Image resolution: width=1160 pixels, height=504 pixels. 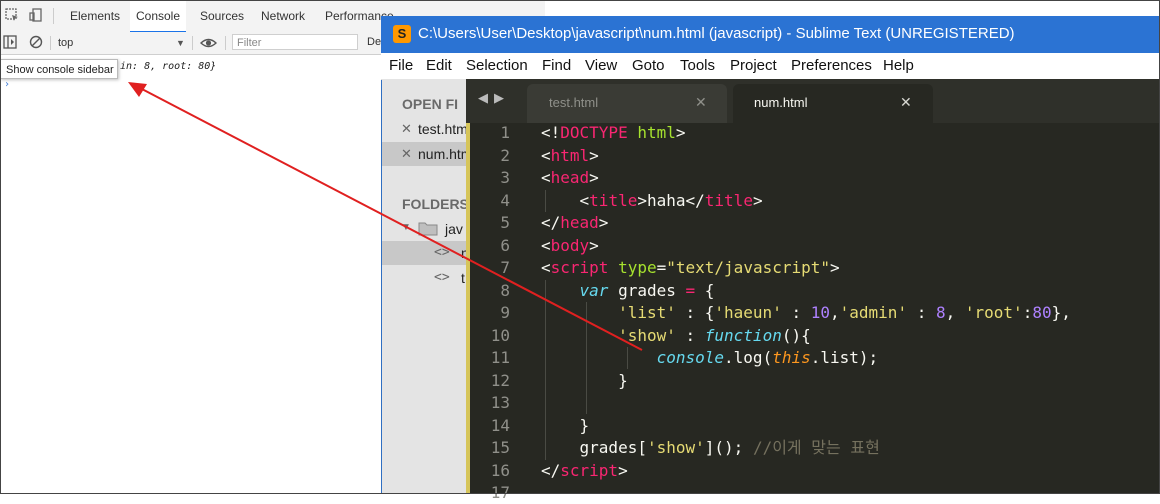 What do you see at coordinates (648, 65) in the screenshot?
I see `menu-goto: Goto` at bounding box center [648, 65].